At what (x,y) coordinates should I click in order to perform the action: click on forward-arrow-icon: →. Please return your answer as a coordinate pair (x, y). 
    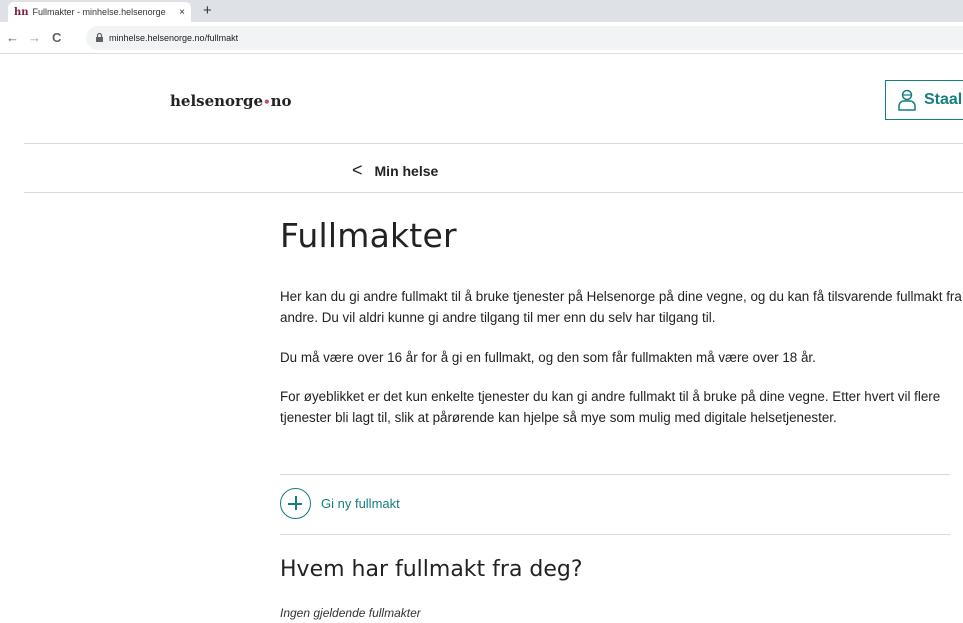
    Looking at the image, I should click on (34, 37).